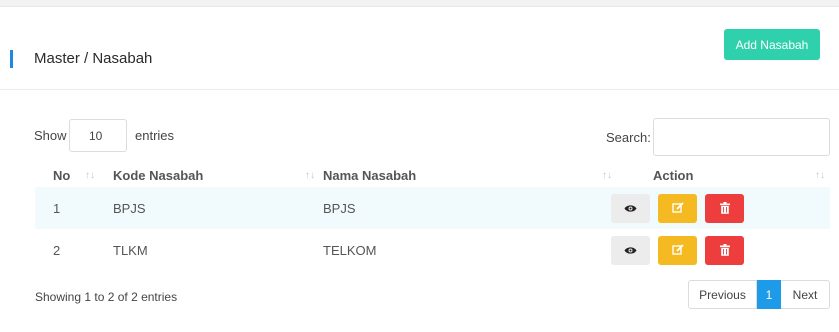 This screenshot has height=332, width=839. What do you see at coordinates (463, 208) in the screenshot?
I see `cell-nama: BPJS` at bounding box center [463, 208].